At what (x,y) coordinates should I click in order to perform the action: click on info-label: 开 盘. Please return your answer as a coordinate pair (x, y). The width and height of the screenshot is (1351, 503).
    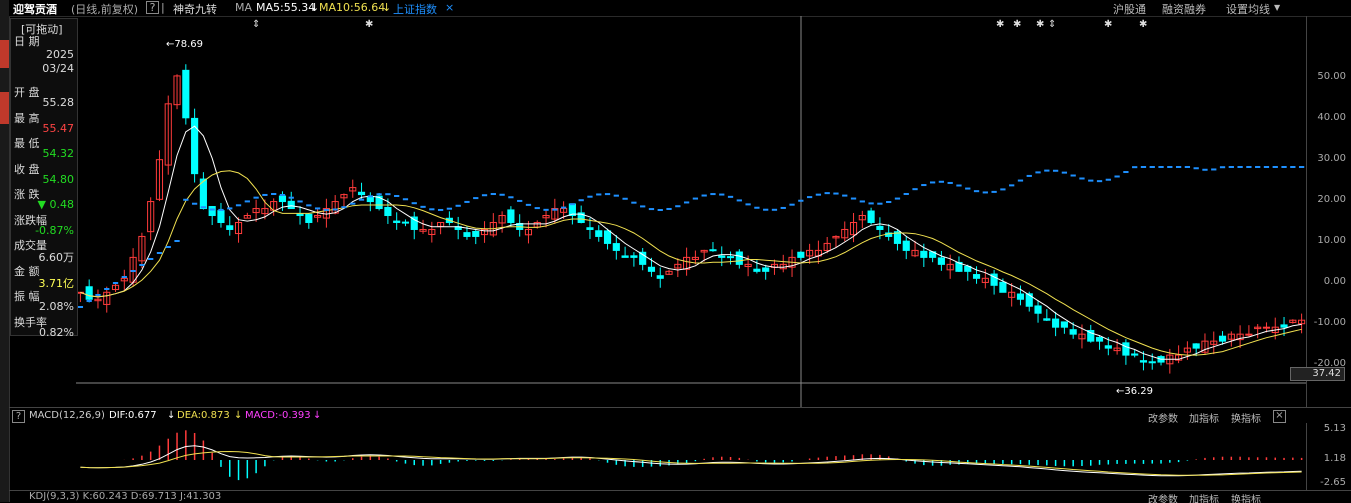
    Looking at the image, I should click on (27, 92).